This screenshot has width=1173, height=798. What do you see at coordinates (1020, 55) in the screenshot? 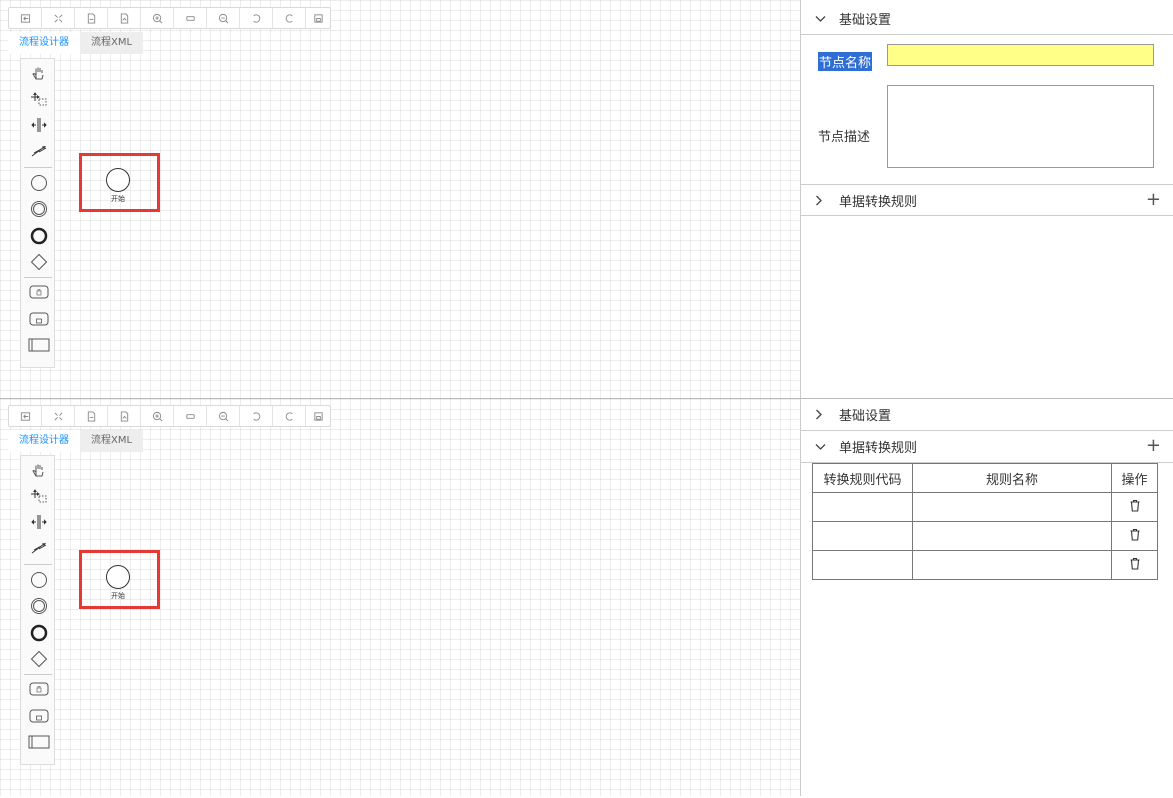
I see `node-name-input` at bounding box center [1020, 55].